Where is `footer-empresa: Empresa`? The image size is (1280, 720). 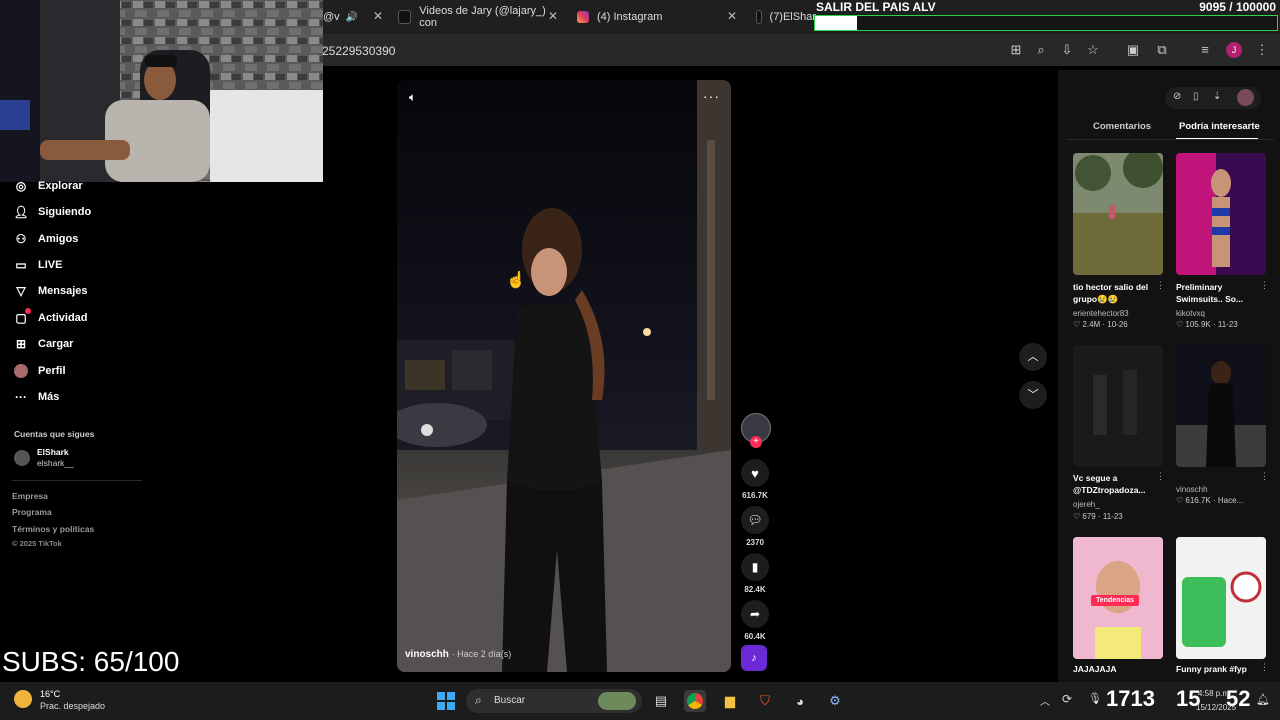 footer-empresa: Empresa is located at coordinates (30, 496).